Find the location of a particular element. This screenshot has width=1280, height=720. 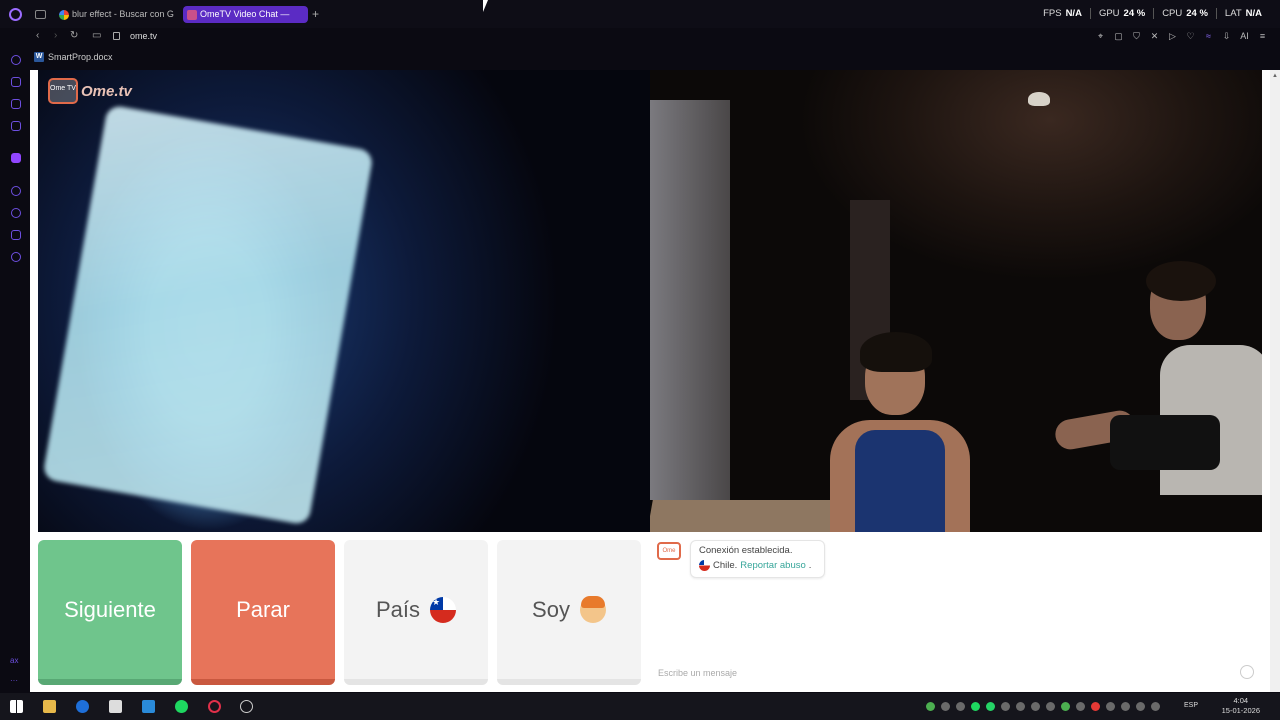

stop-button: Parar is located at coordinates (263, 612).